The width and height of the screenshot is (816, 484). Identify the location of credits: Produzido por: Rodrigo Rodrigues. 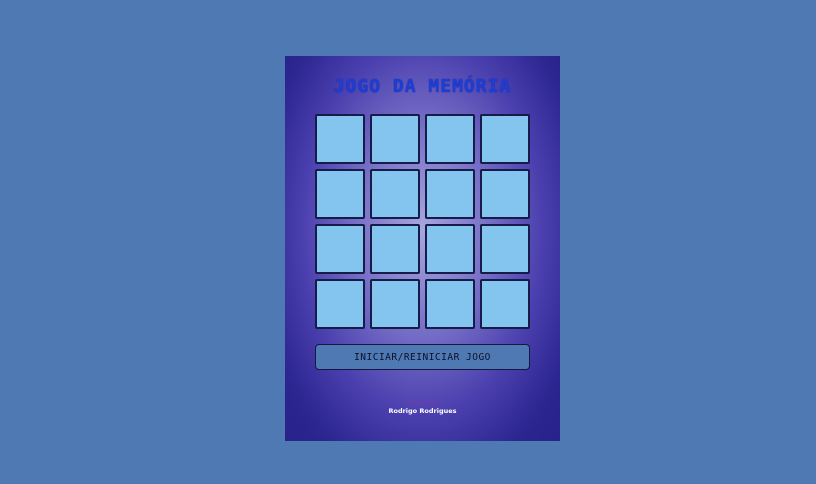
(422, 407).